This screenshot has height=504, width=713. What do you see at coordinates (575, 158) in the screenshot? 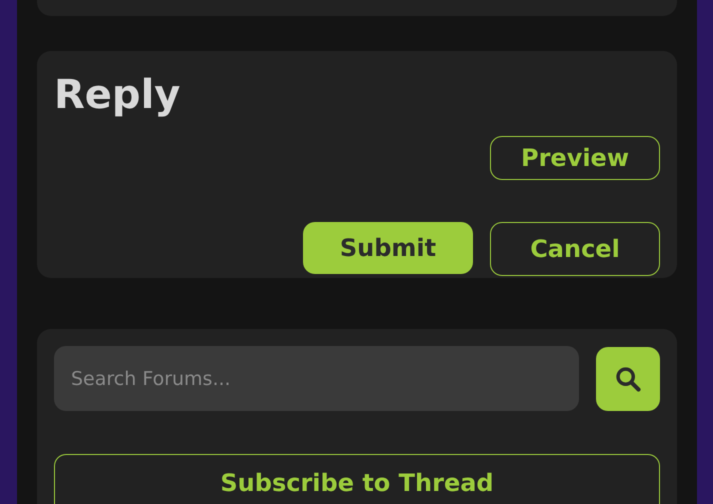
I see `preview-button: Preview` at bounding box center [575, 158].